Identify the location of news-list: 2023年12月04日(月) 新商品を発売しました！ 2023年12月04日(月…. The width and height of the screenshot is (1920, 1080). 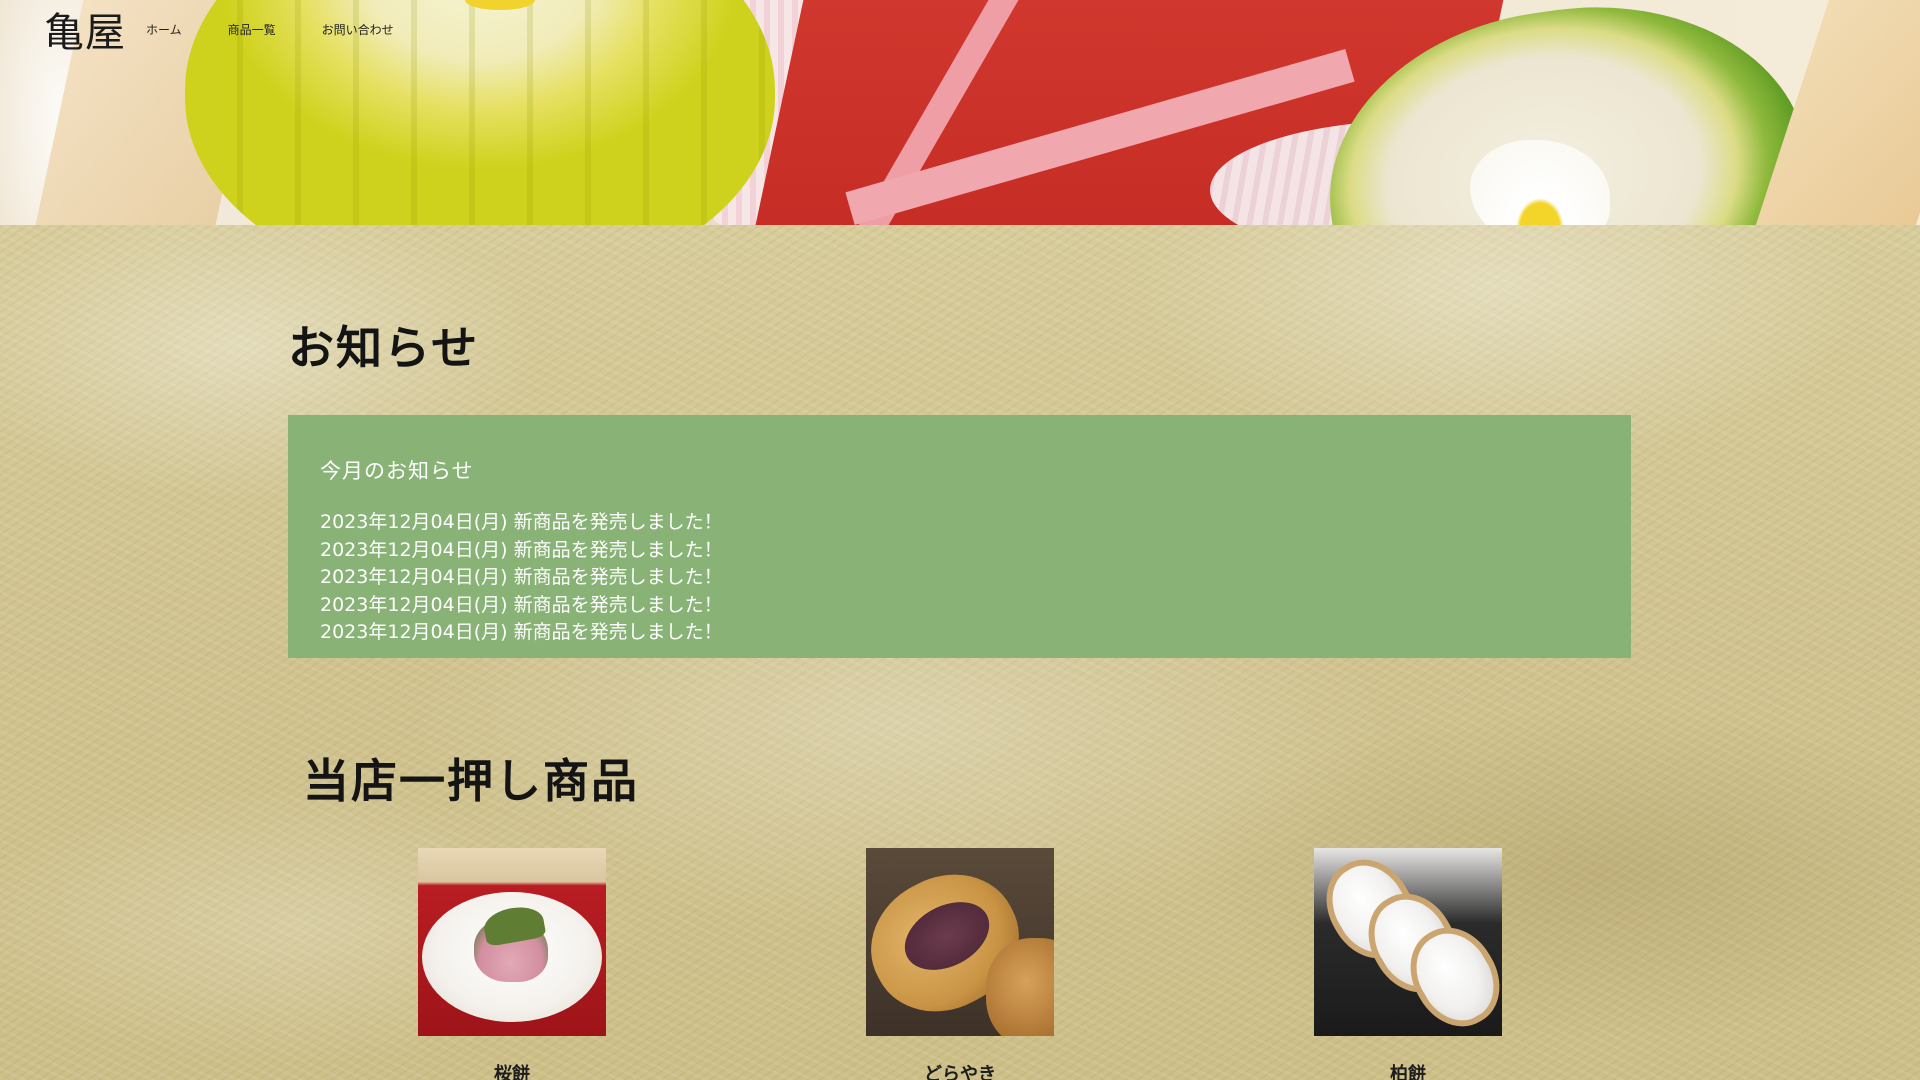
(959, 578).